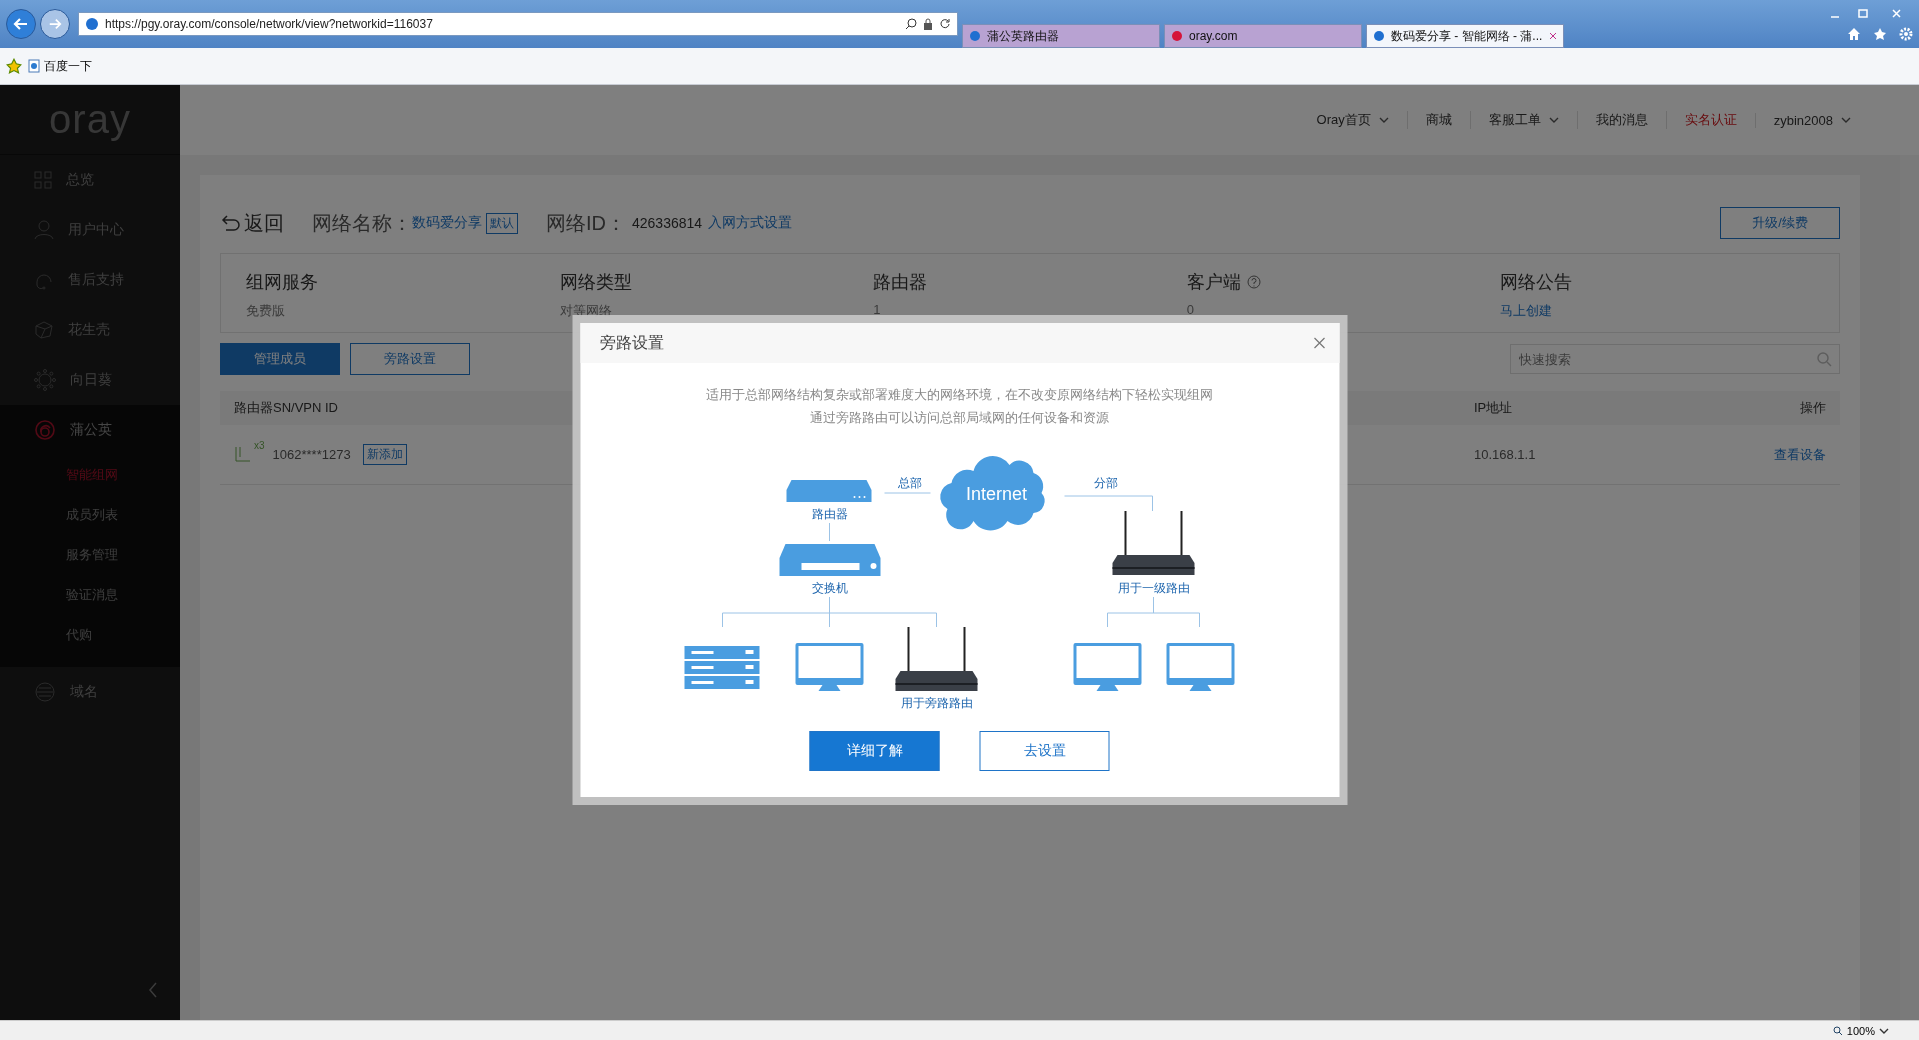  I want to click on sidebar-item: 蒲公英, so click(90, 430).